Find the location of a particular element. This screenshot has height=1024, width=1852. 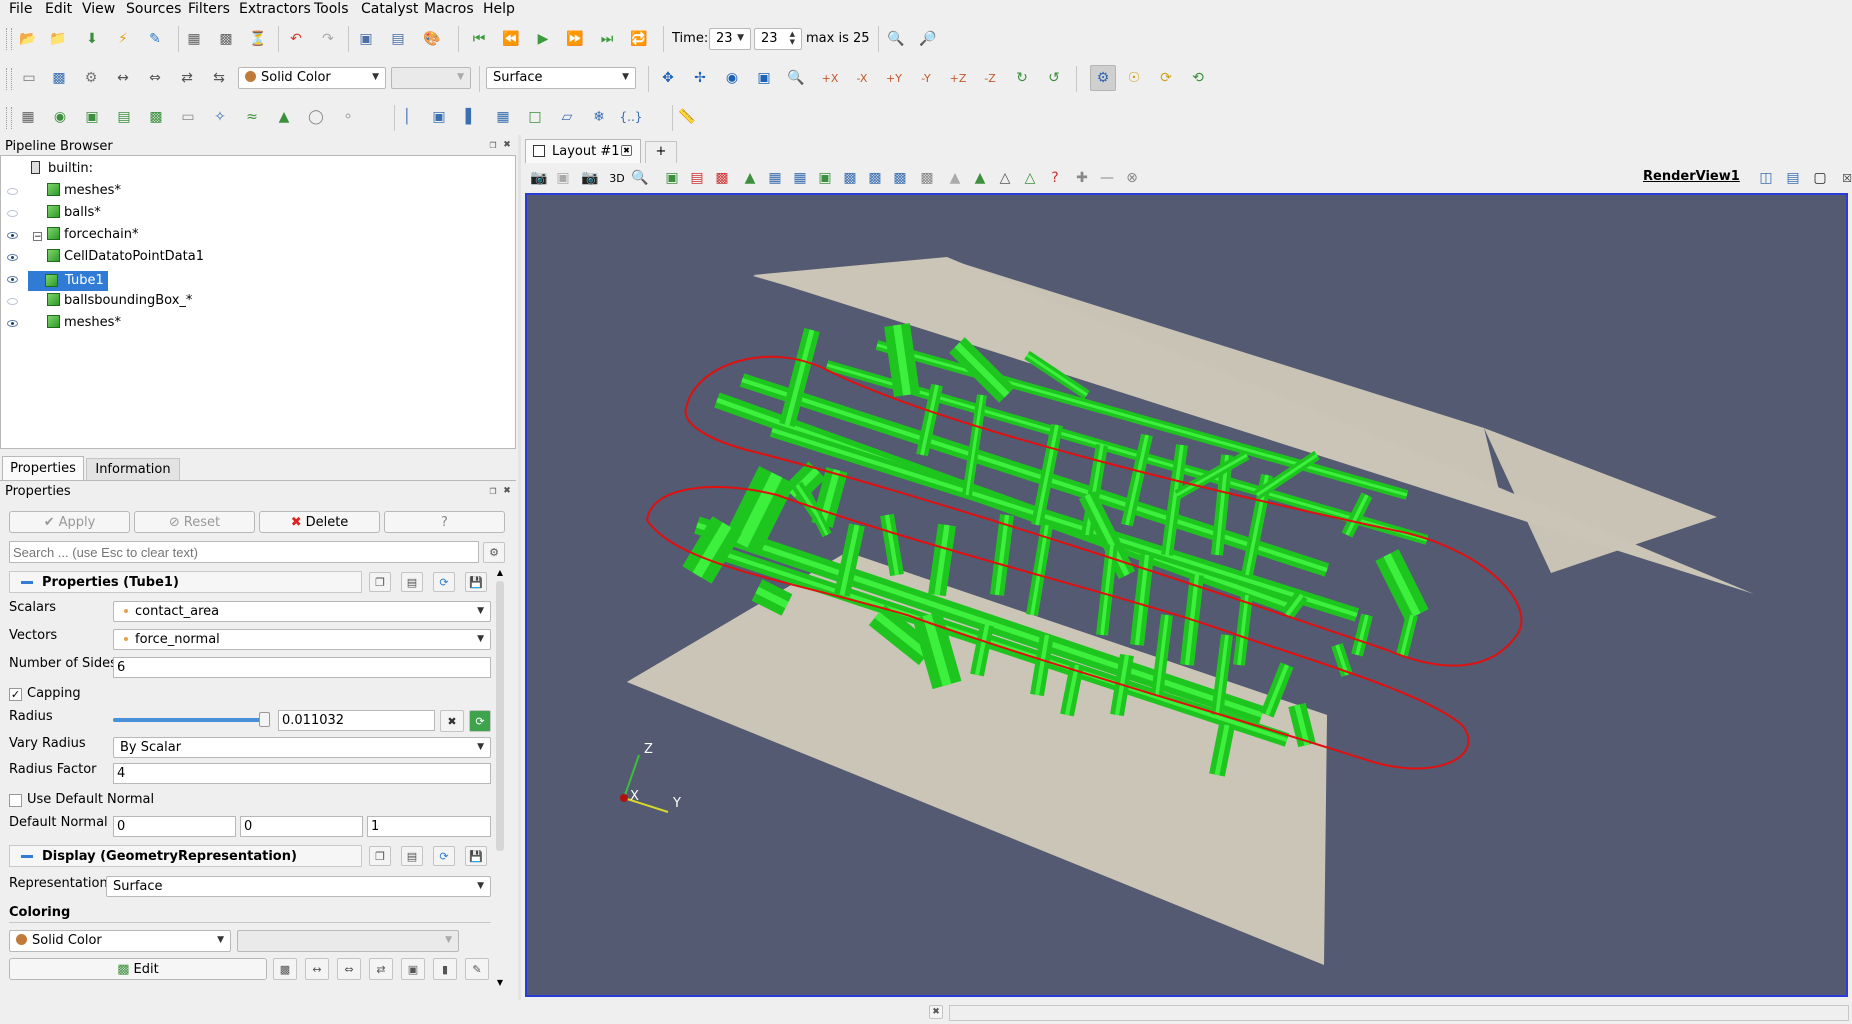

delete-button: ✖ Delete is located at coordinates (319, 522).